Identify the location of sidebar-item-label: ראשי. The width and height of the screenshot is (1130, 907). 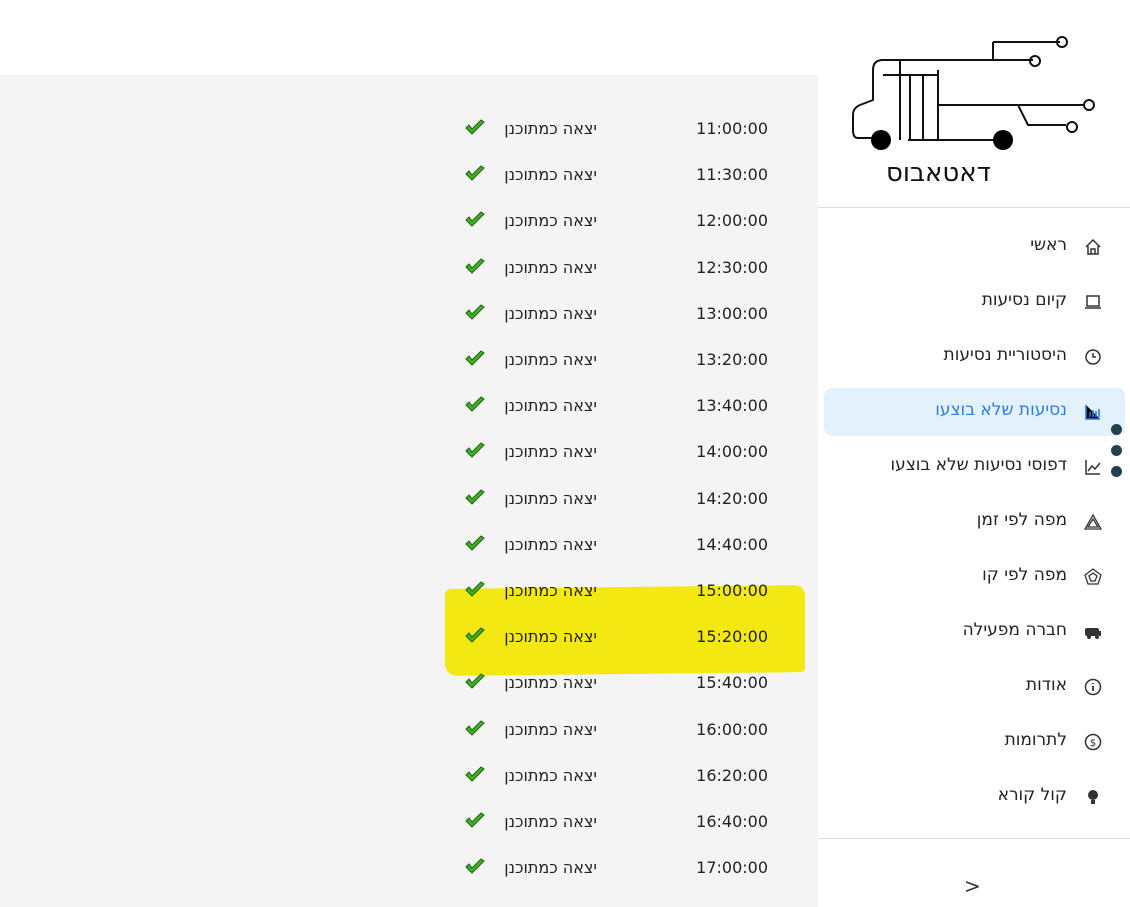
(1048, 245).